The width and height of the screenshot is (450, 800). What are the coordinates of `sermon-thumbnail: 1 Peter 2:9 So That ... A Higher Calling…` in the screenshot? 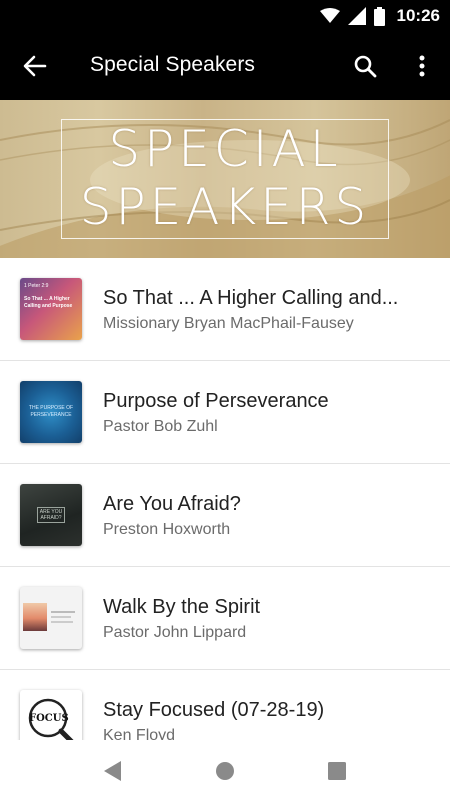 It's located at (51, 309).